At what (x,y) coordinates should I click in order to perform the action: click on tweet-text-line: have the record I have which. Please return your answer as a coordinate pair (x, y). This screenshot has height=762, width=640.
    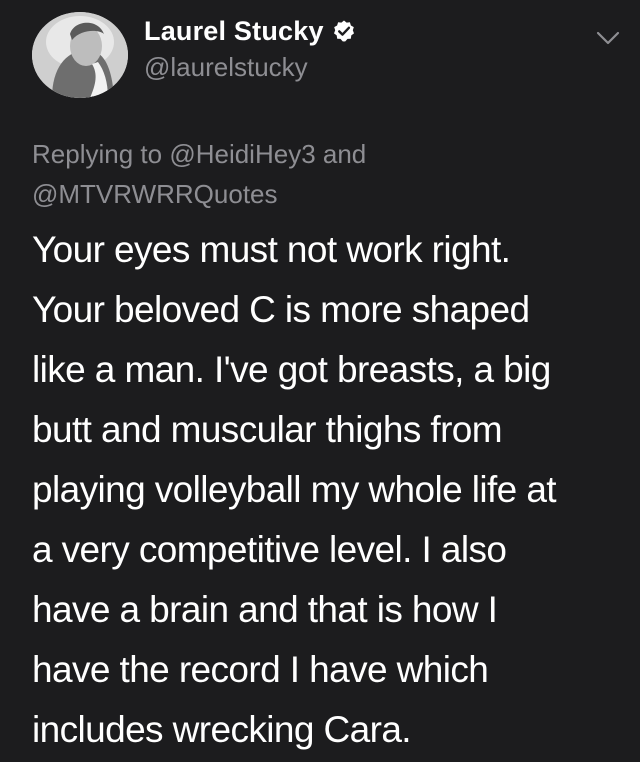
    Looking at the image, I should click on (260, 669).